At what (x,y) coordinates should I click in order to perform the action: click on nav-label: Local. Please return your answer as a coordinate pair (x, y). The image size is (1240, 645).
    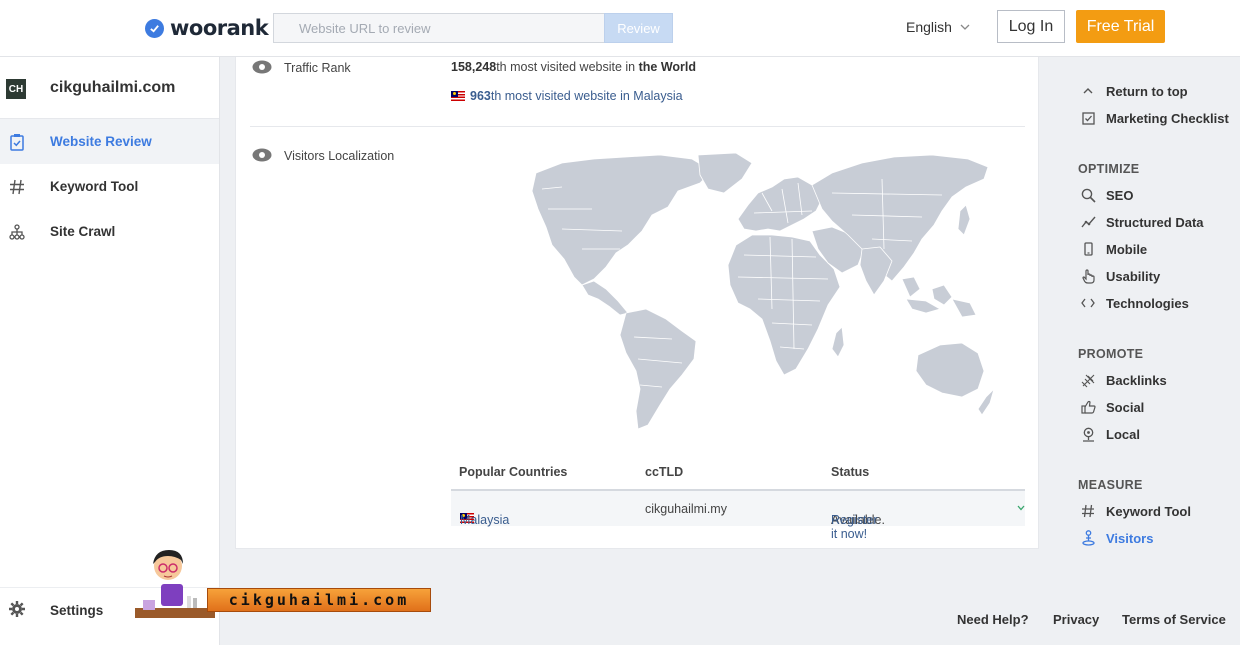
    Looking at the image, I should click on (1123, 434).